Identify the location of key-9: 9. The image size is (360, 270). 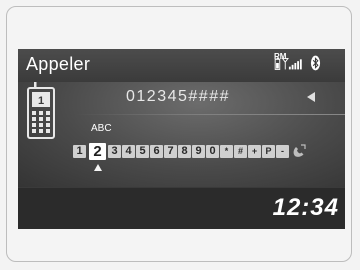
(198, 151).